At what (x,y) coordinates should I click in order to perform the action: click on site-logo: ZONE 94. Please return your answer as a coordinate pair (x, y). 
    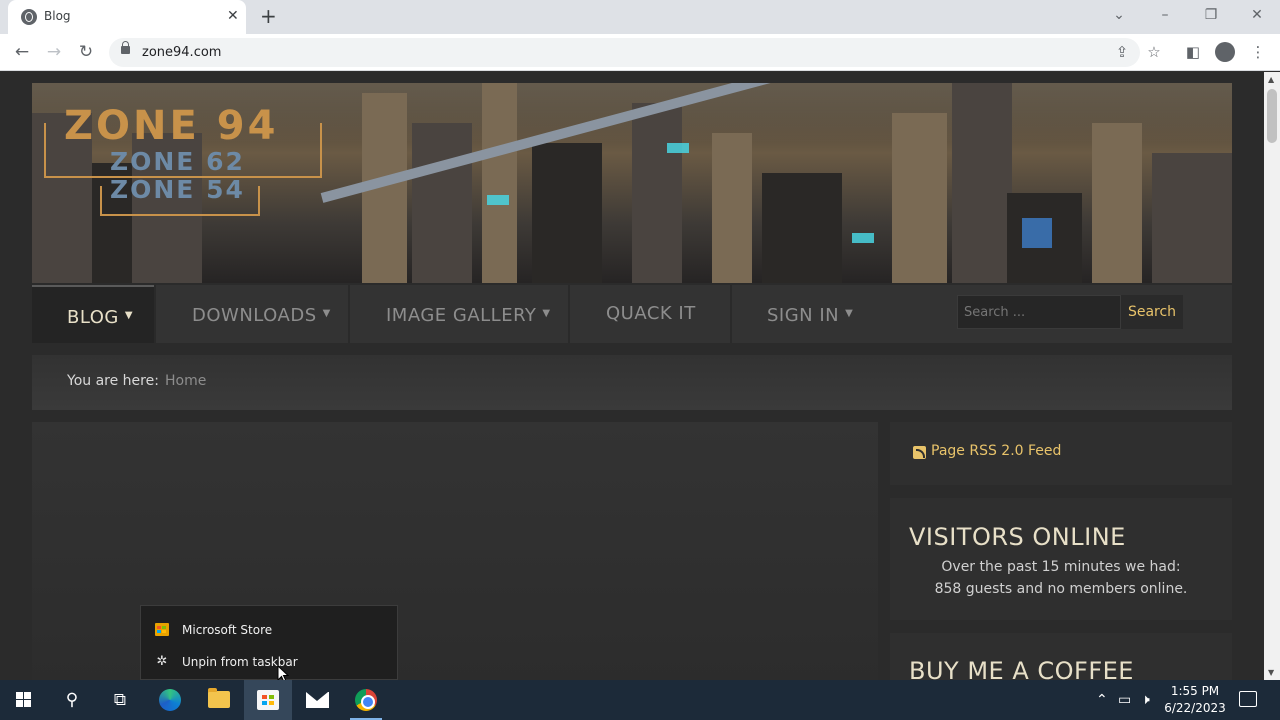
    Looking at the image, I should click on (171, 126).